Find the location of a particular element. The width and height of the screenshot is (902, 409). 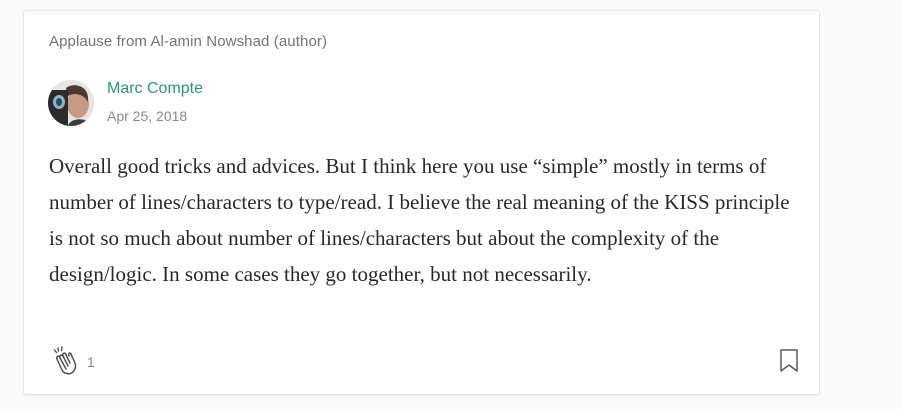

avatar-image is located at coordinates (71, 103).